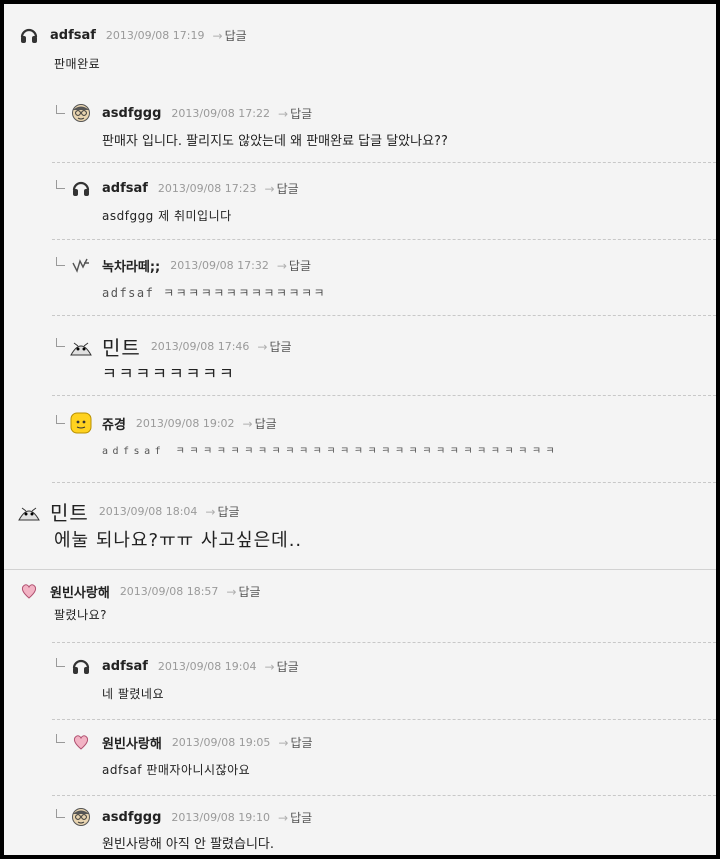 This screenshot has width=720, height=859. Describe the element at coordinates (200, 346) in the screenshot. I see `comment-date: 2013/09/08 17:46` at that location.